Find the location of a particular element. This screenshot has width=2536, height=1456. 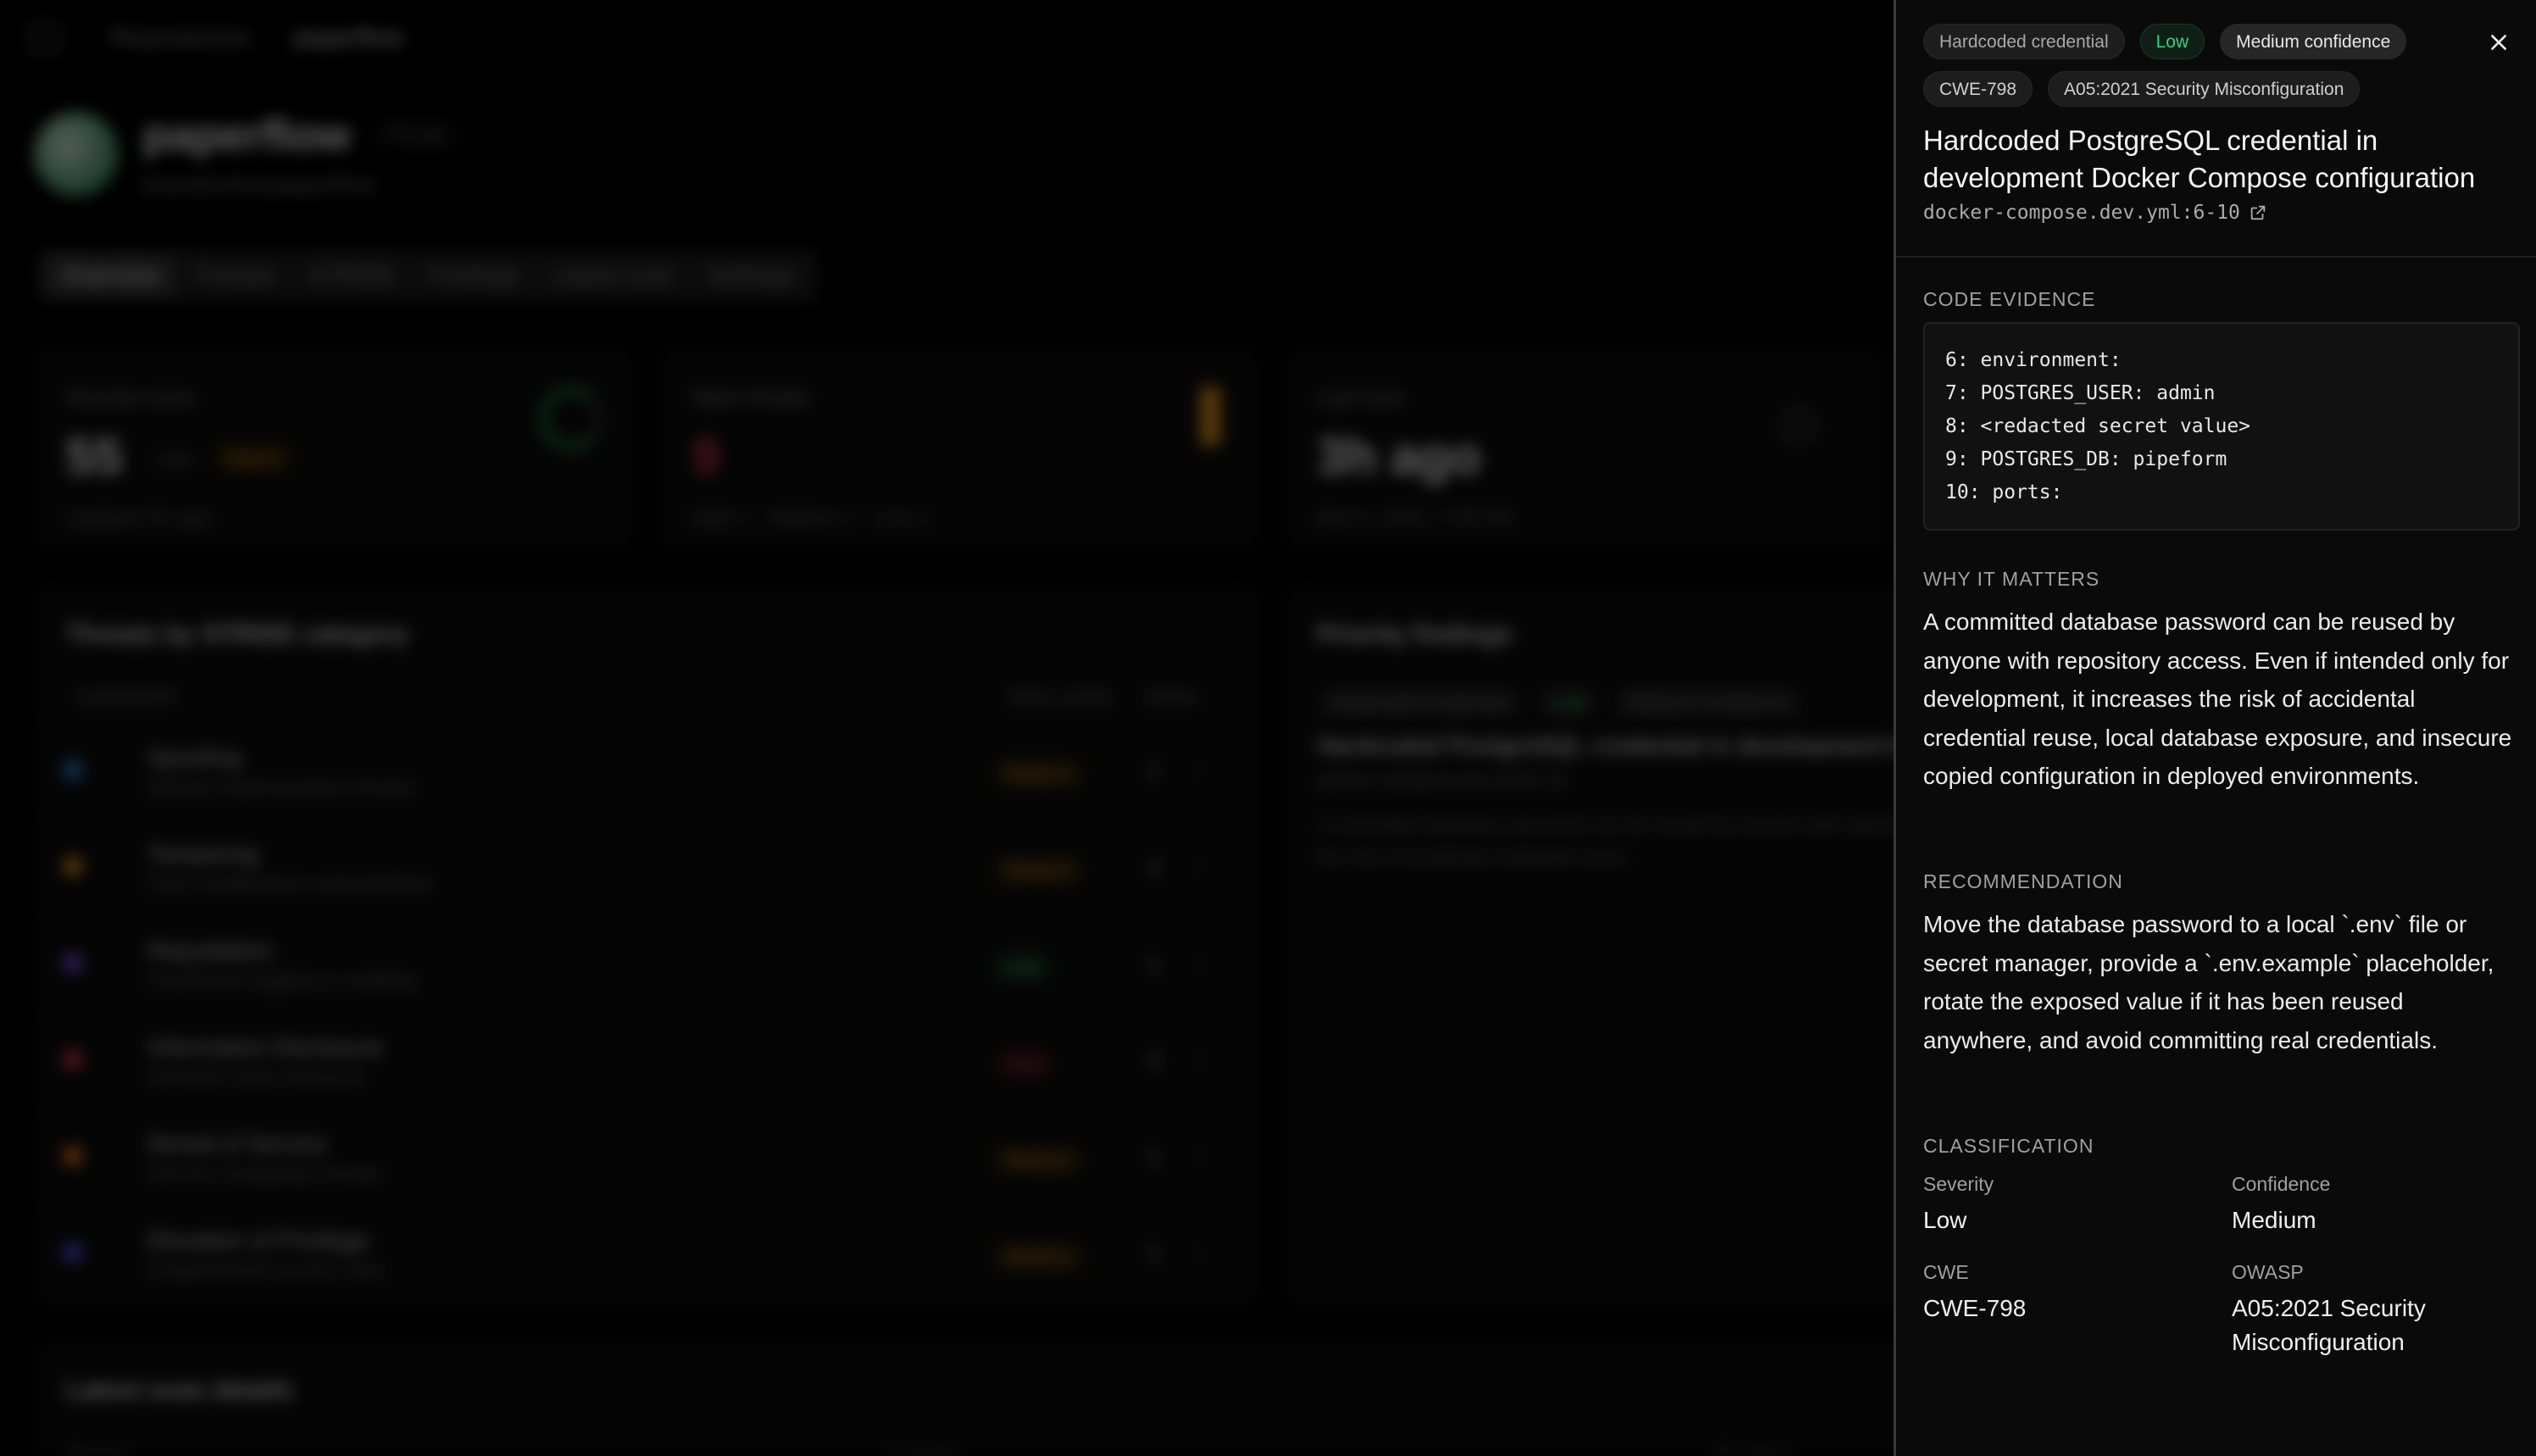

header-divider is located at coordinates (2216, 257).